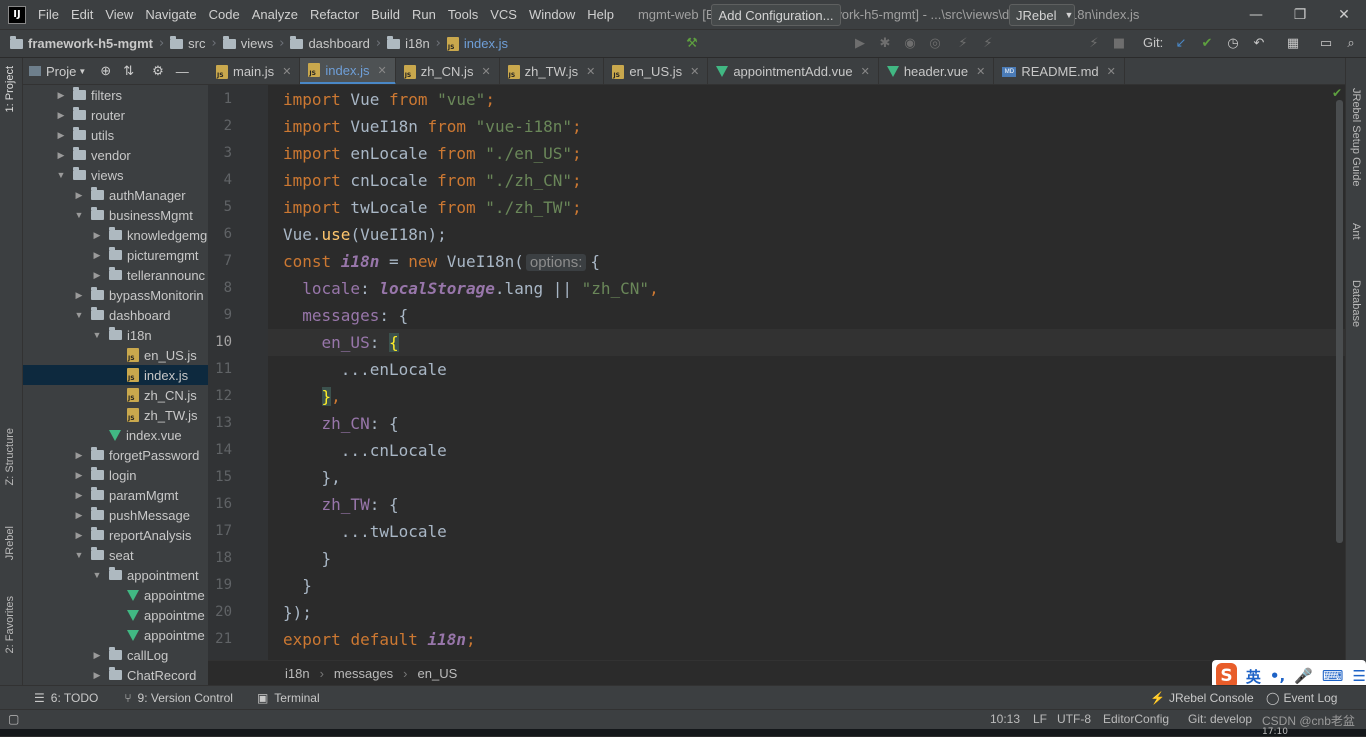 The width and height of the screenshot is (1366, 737). Describe the element at coordinates (600, 14) in the screenshot. I see `menu-help: Help` at that location.